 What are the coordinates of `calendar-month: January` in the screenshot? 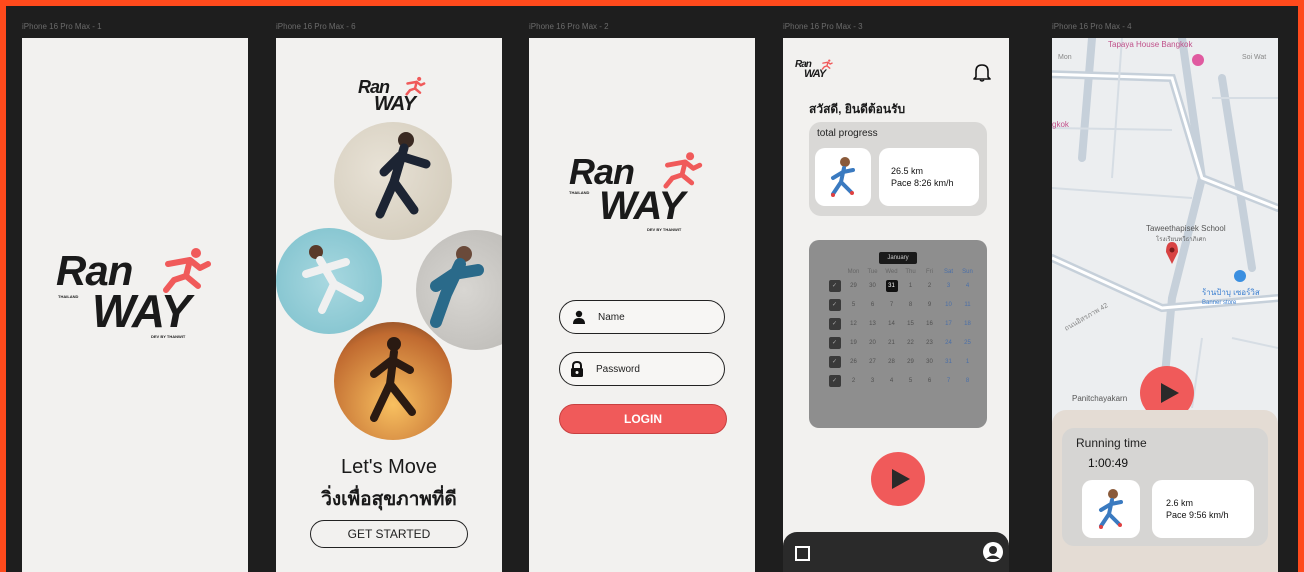 It's located at (898, 258).